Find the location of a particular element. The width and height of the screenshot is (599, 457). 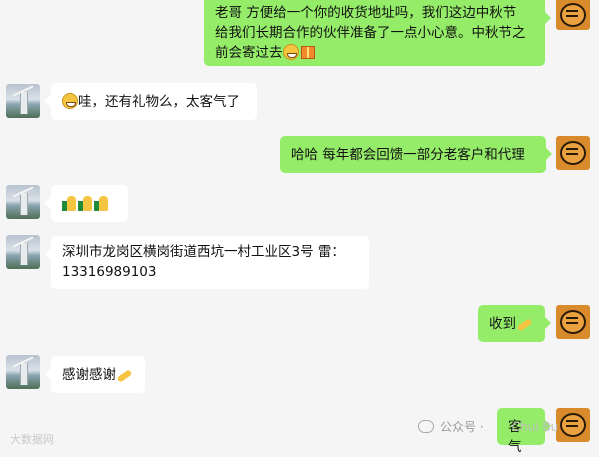

message-bubble-received is located at coordinates (86, 203).